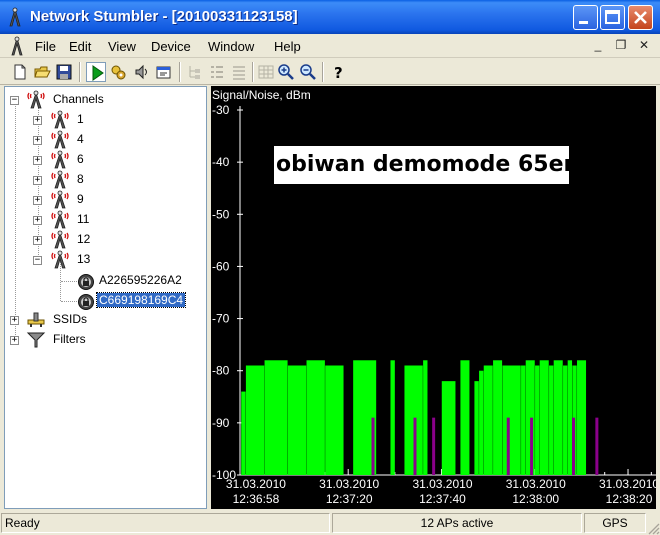 This screenshot has width=660, height=535. What do you see at coordinates (330, 46) in the screenshot?
I see `menu-bar: File Edit View Device Window Help _ ❐ ✕` at bounding box center [330, 46].